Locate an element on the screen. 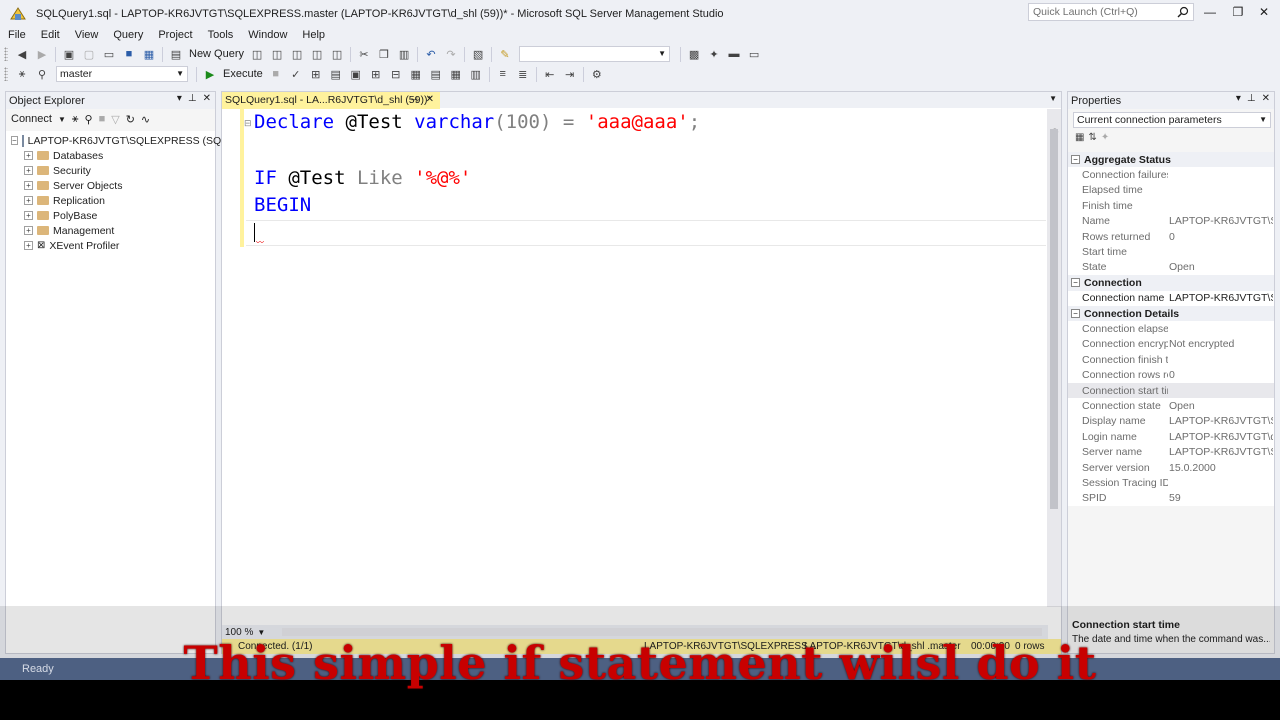 This screenshot has height=720, width=1280. connect-button: Connect is located at coordinates (31, 119).